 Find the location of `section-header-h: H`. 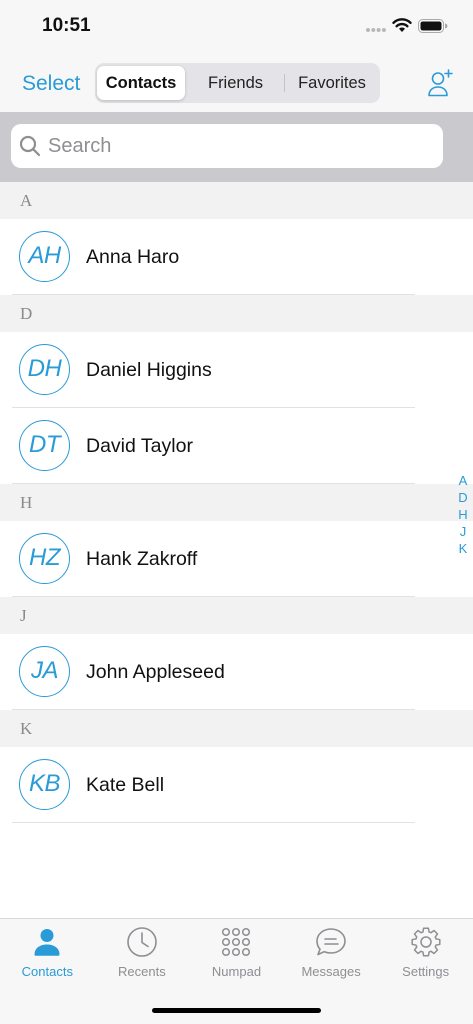

section-header-h: H is located at coordinates (236, 502).